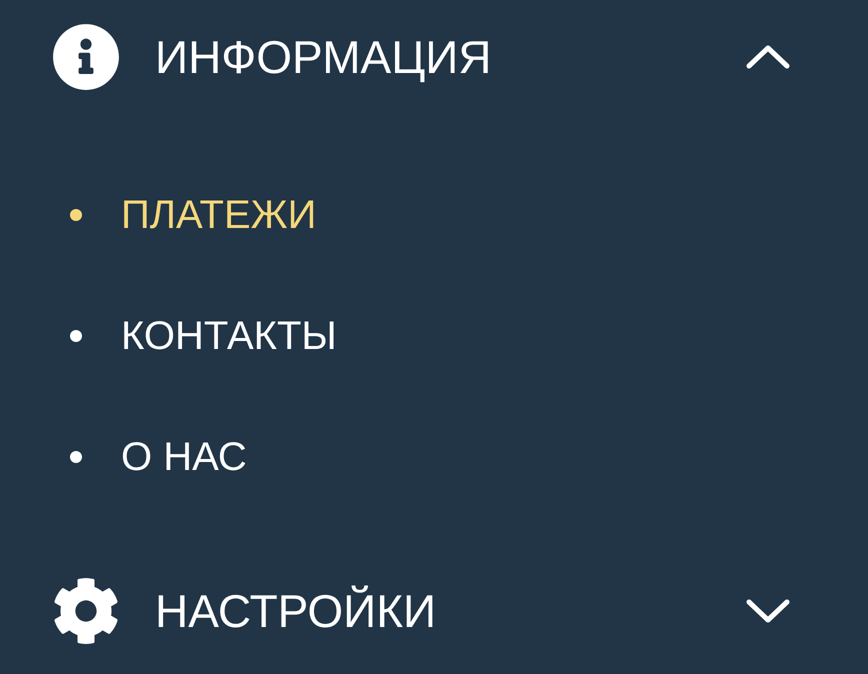 This screenshot has width=868, height=674. I want to click on menu-link: КОНТАКТЫ, so click(229, 336).